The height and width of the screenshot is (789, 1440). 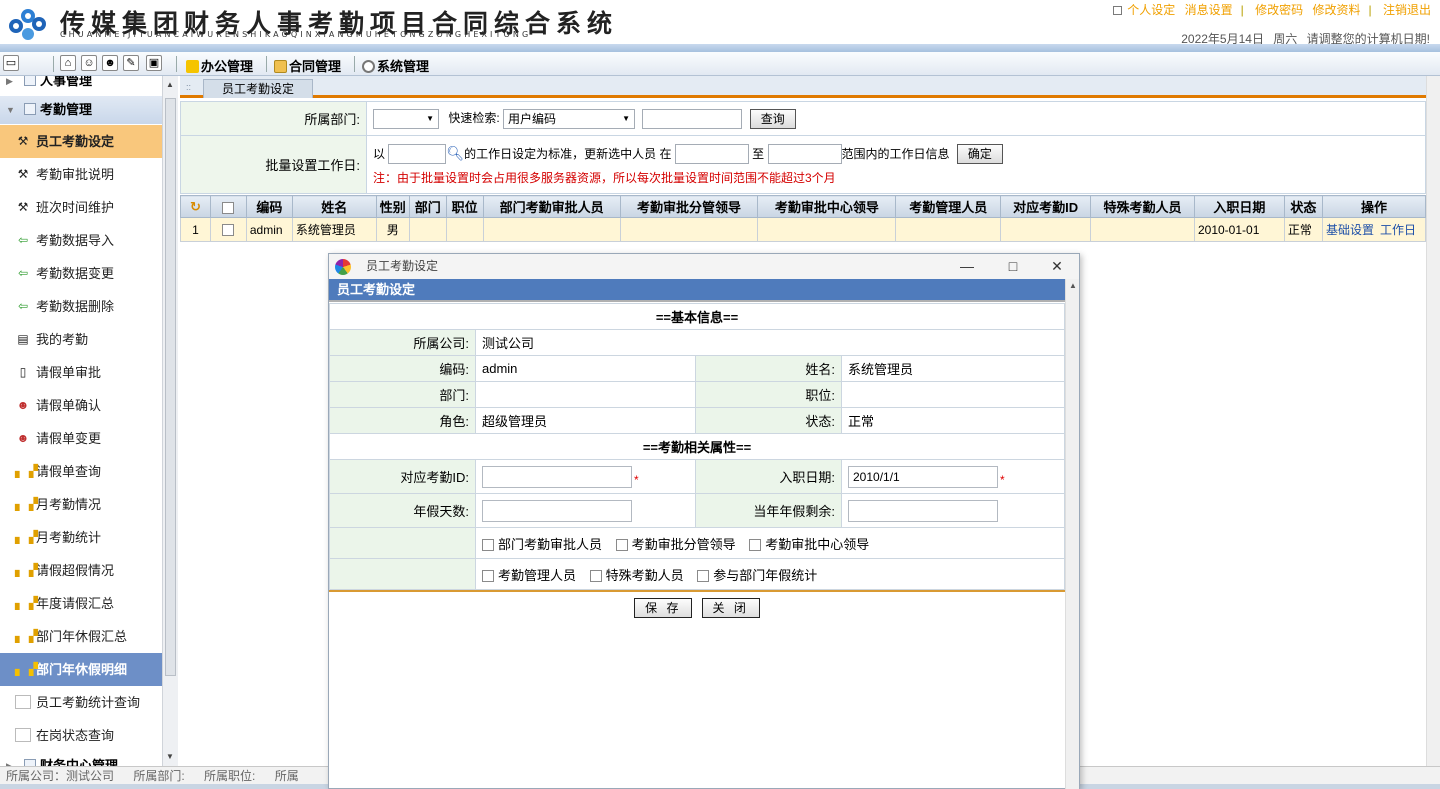 What do you see at coordinates (402, 510) in the screenshot?
I see `annual-leave-days-label: 年假天数:` at bounding box center [402, 510].